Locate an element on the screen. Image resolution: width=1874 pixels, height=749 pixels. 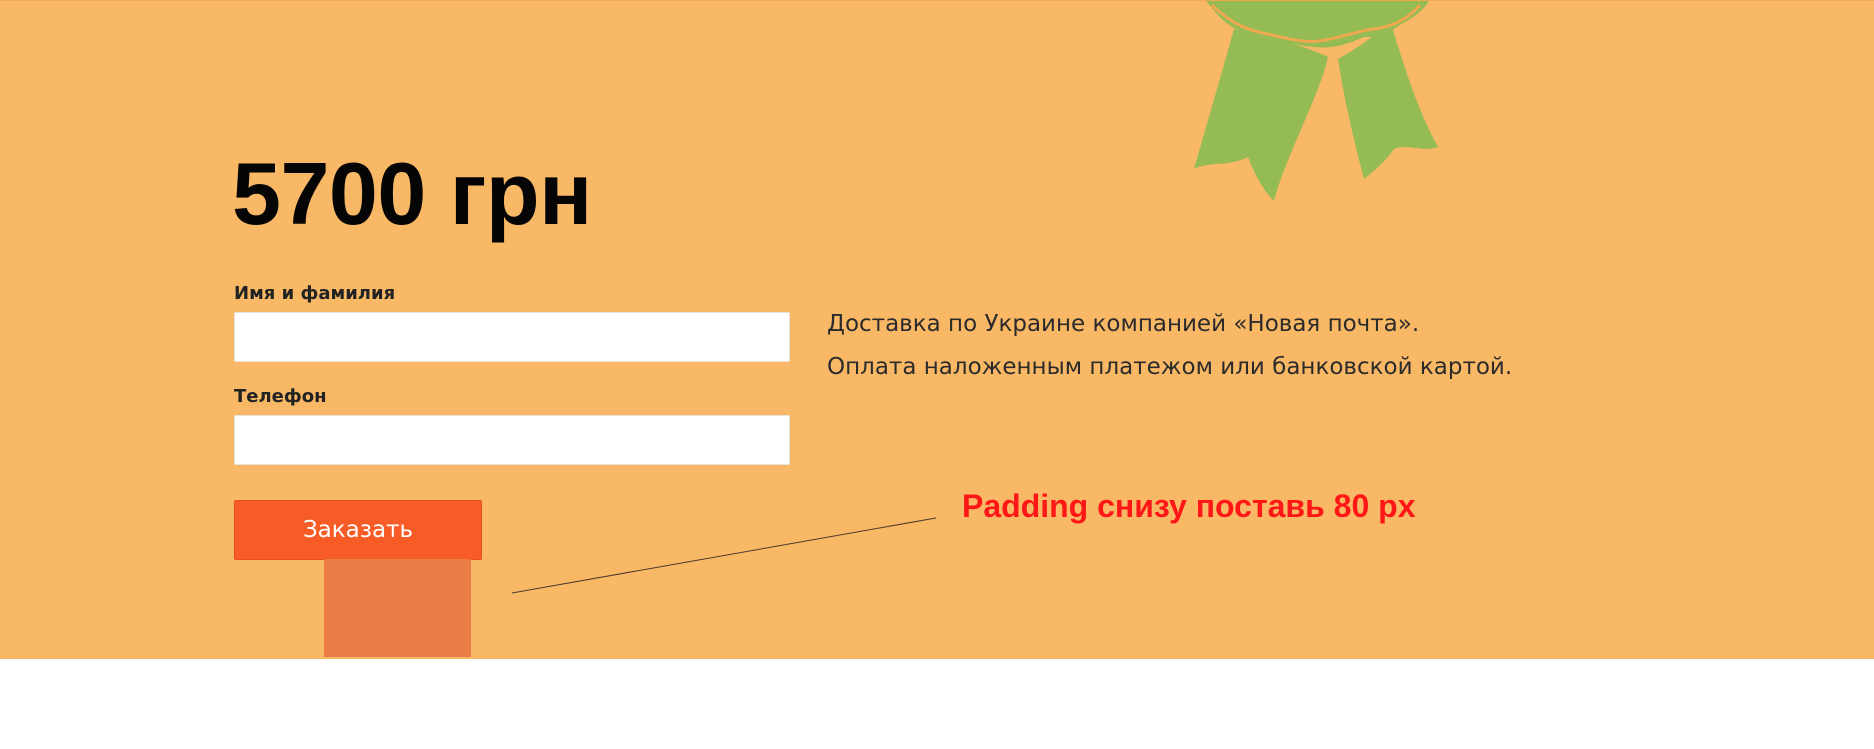
annotation-text: Padding снизу поставь 80 px is located at coordinates (1189, 506).